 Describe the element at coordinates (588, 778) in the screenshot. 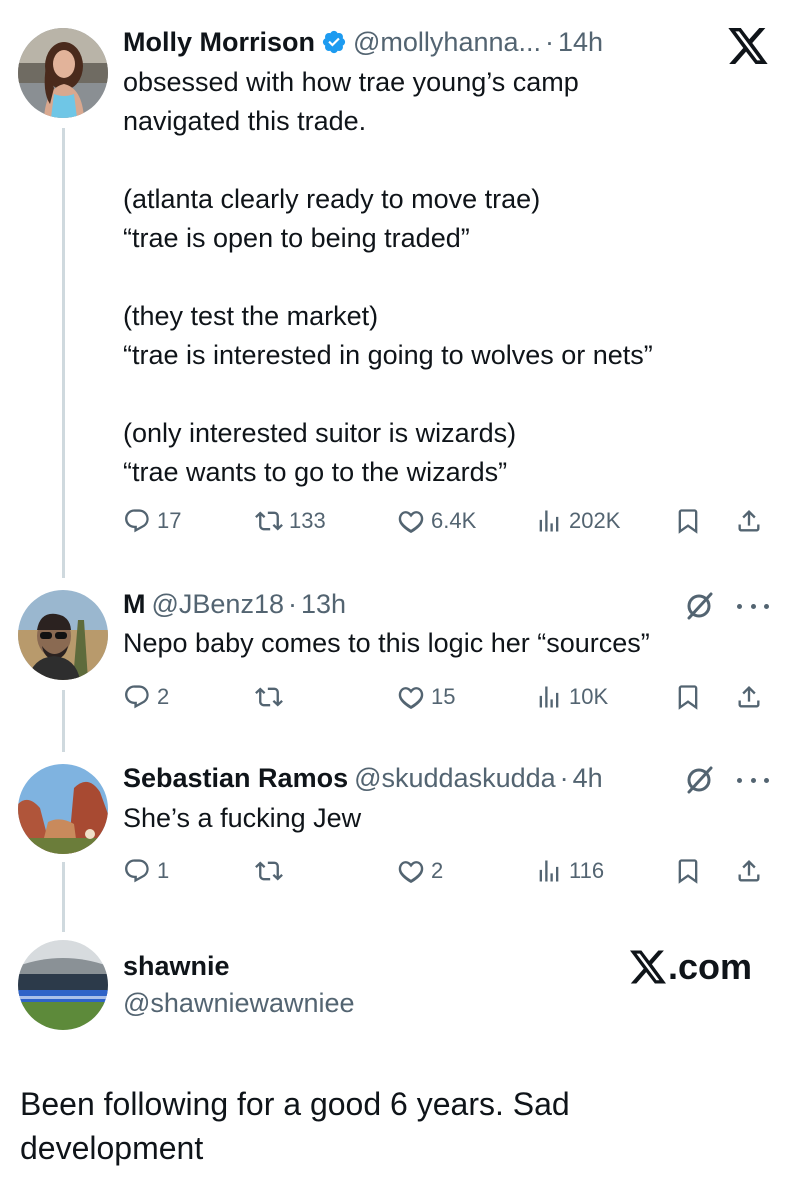

I see `timestamp: 4h` at that location.